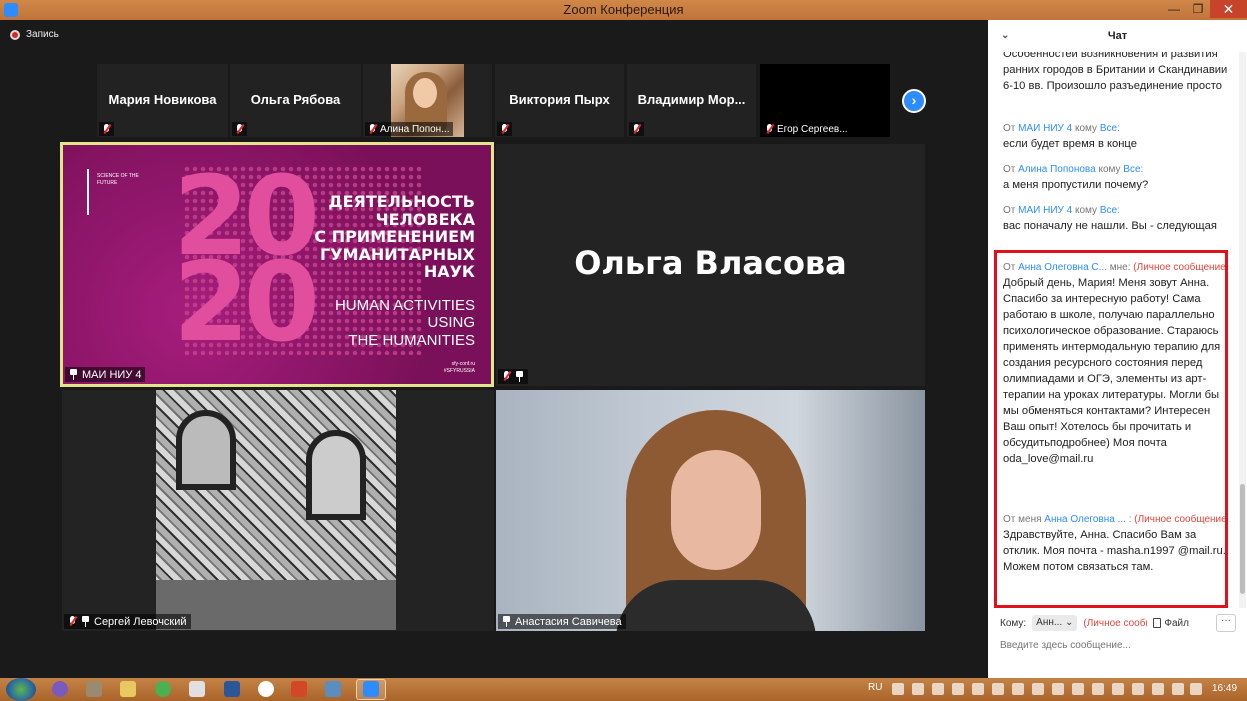 This screenshot has height=701, width=1247. What do you see at coordinates (411, 340) in the screenshot?
I see `en-line: THE HUMANITIES` at bounding box center [411, 340].